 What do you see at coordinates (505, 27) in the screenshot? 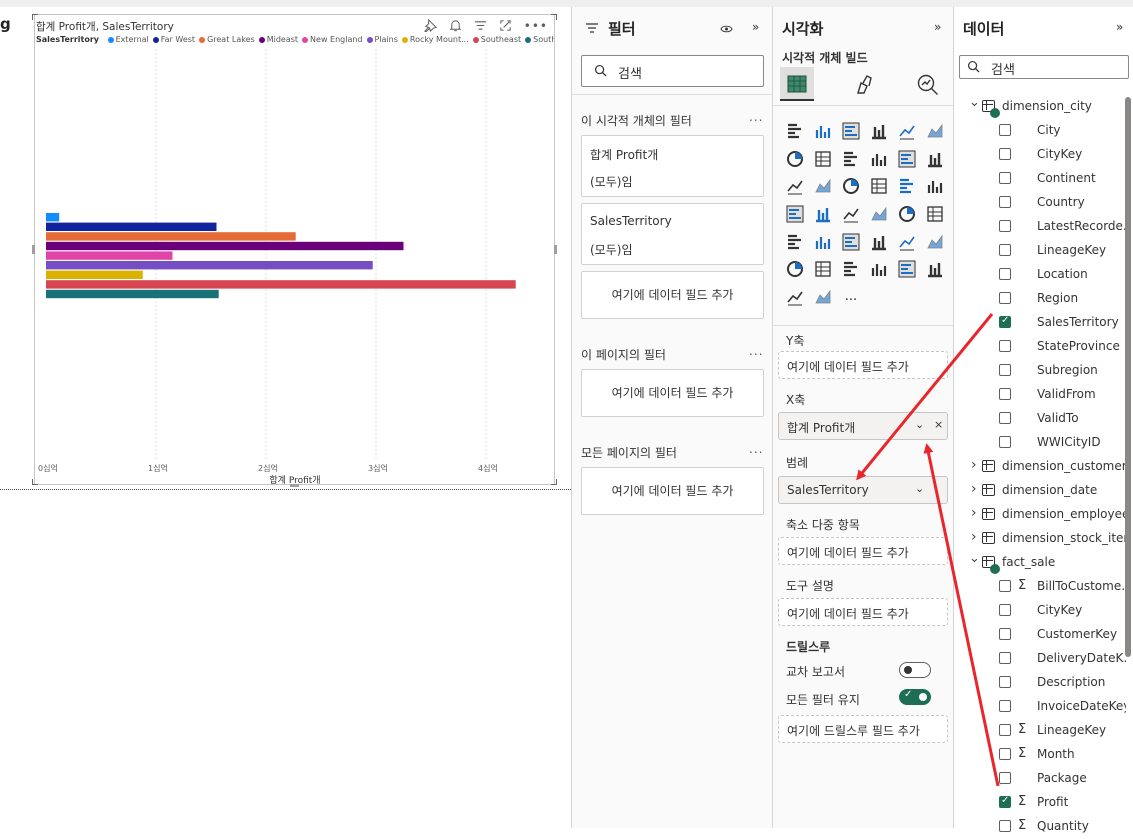
I see `focus-mode-icon` at bounding box center [505, 27].